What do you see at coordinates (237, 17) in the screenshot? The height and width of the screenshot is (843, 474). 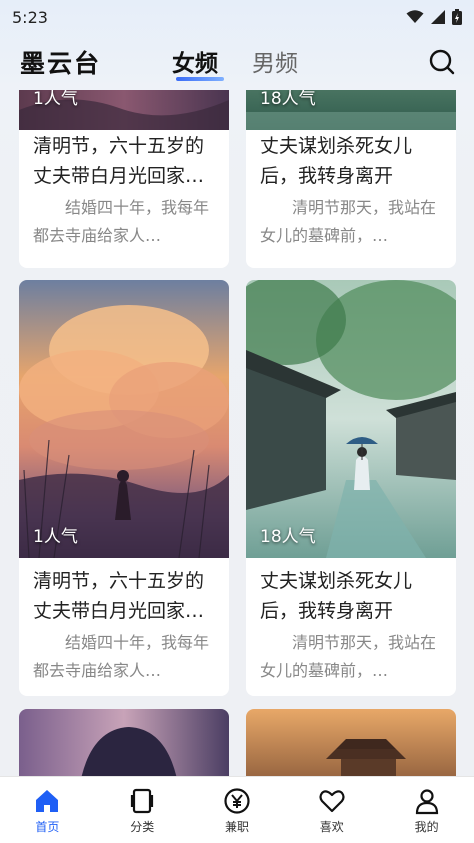 I see `status-bar: 5:23` at bounding box center [237, 17].